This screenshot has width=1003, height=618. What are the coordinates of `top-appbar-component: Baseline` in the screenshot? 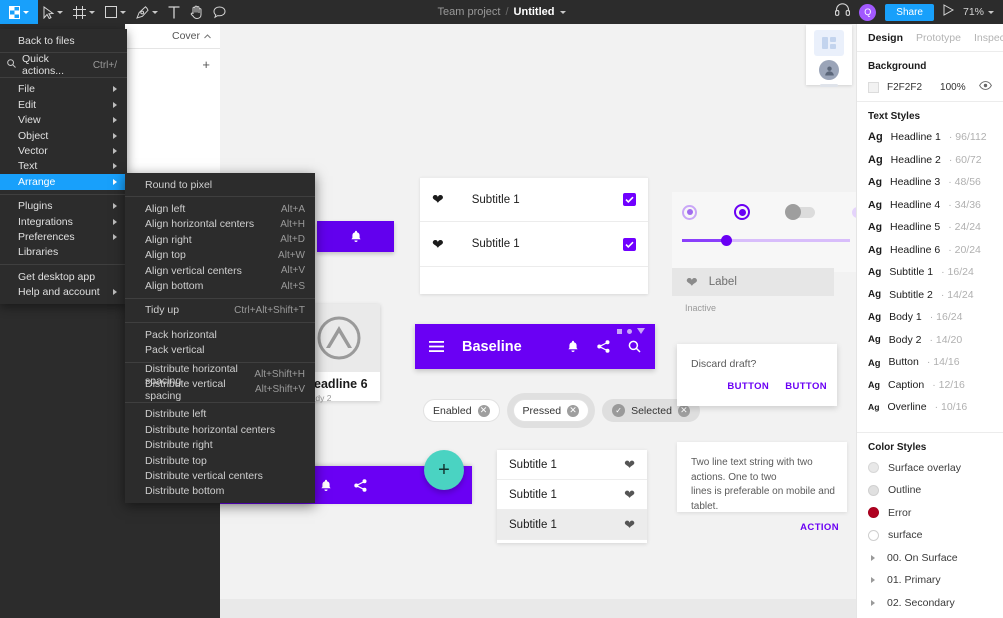 It's located at (535, 346).